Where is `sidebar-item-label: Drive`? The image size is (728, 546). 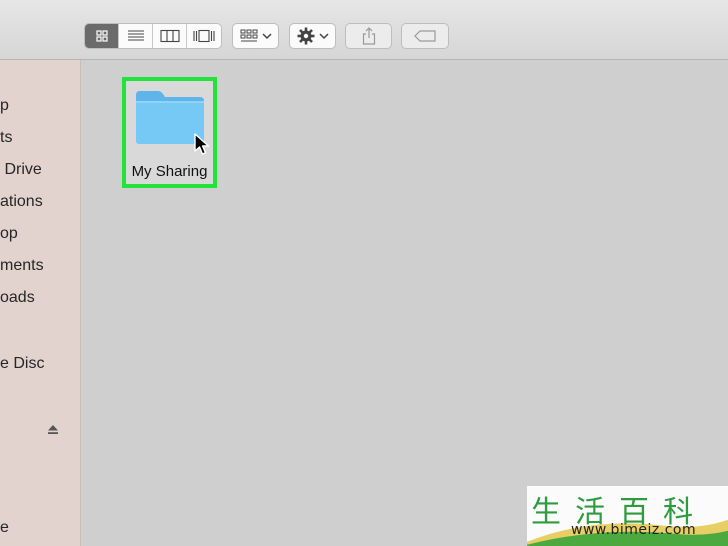 sidebar-item-label: Drive is located at coordinates (21, 169).